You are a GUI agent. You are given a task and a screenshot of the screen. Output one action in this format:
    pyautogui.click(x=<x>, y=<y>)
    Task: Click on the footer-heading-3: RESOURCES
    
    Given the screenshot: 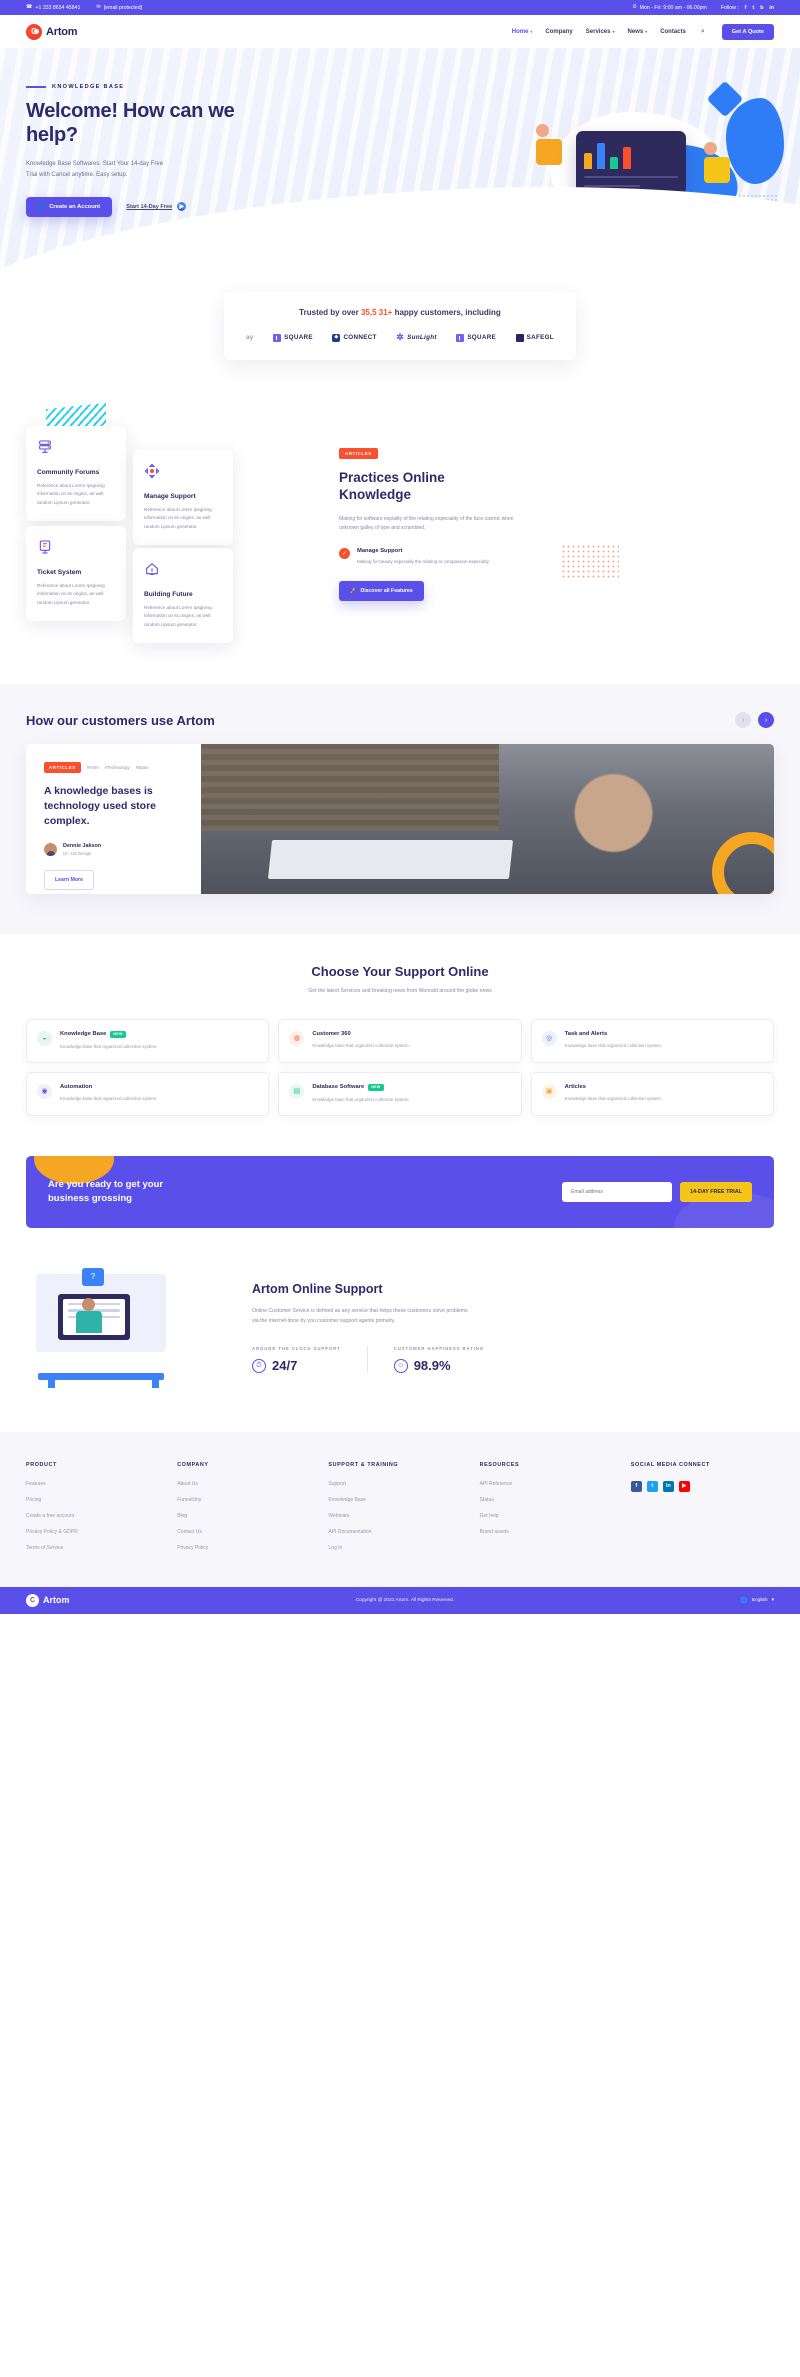 What is the action you would take?
    pyautogui.click(x=499, y=1464)
    